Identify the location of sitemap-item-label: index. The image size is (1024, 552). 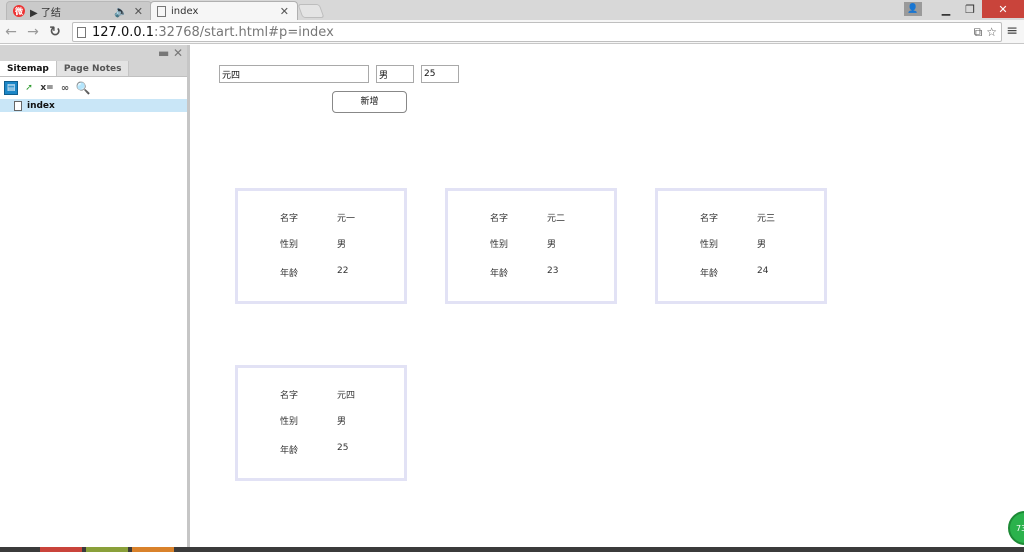
(41, 105).